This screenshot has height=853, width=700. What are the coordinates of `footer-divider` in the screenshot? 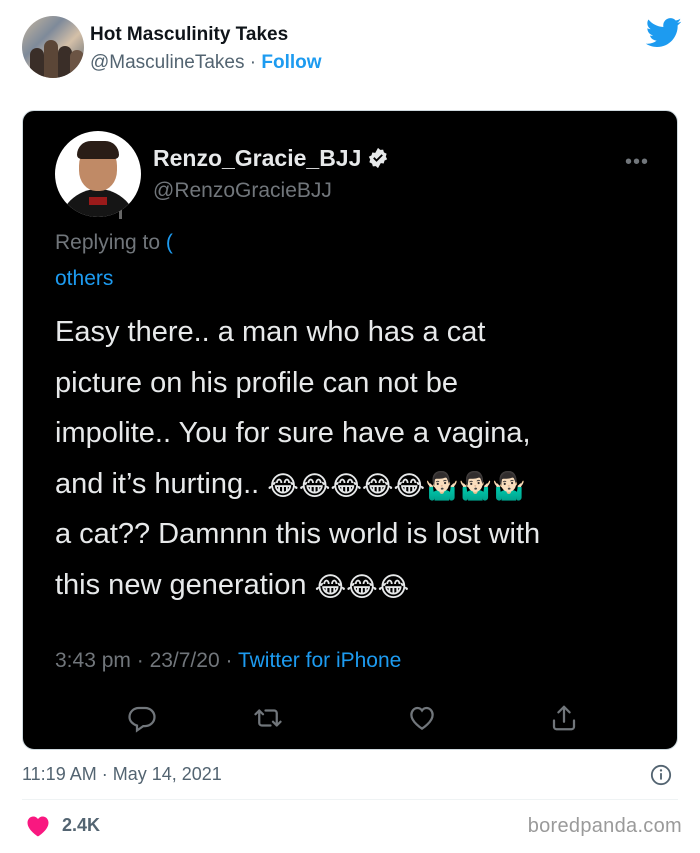 It's located at (350, 799).